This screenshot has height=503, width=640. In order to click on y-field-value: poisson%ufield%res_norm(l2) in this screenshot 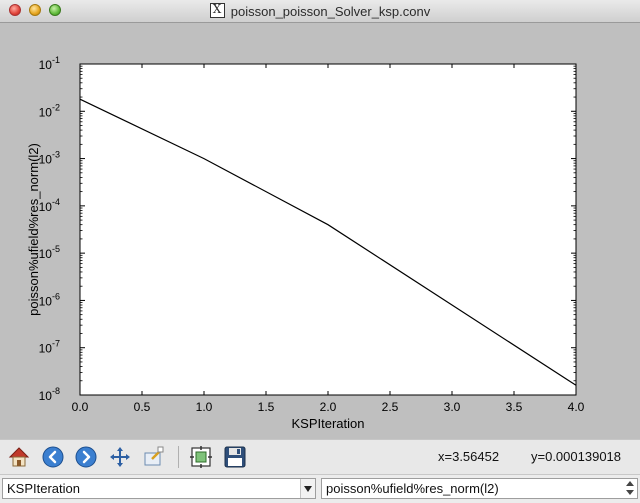, I will do `click(412, 488)`.